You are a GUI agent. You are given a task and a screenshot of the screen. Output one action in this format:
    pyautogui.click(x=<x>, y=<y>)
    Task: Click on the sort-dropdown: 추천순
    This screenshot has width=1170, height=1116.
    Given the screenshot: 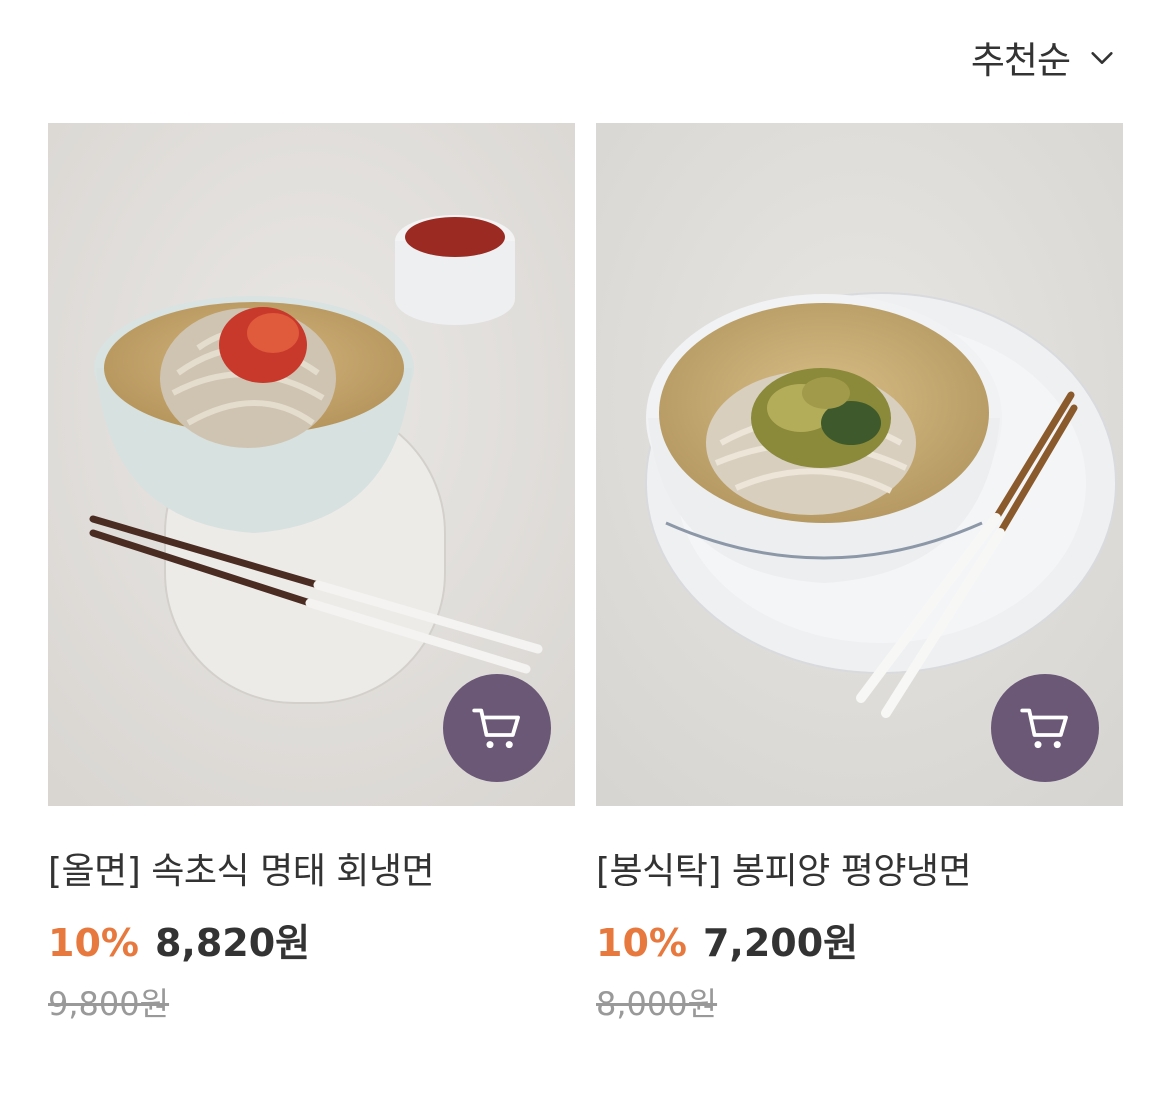 What is the action you would take?
    pyautogui.click(x=1043, y=57)
    